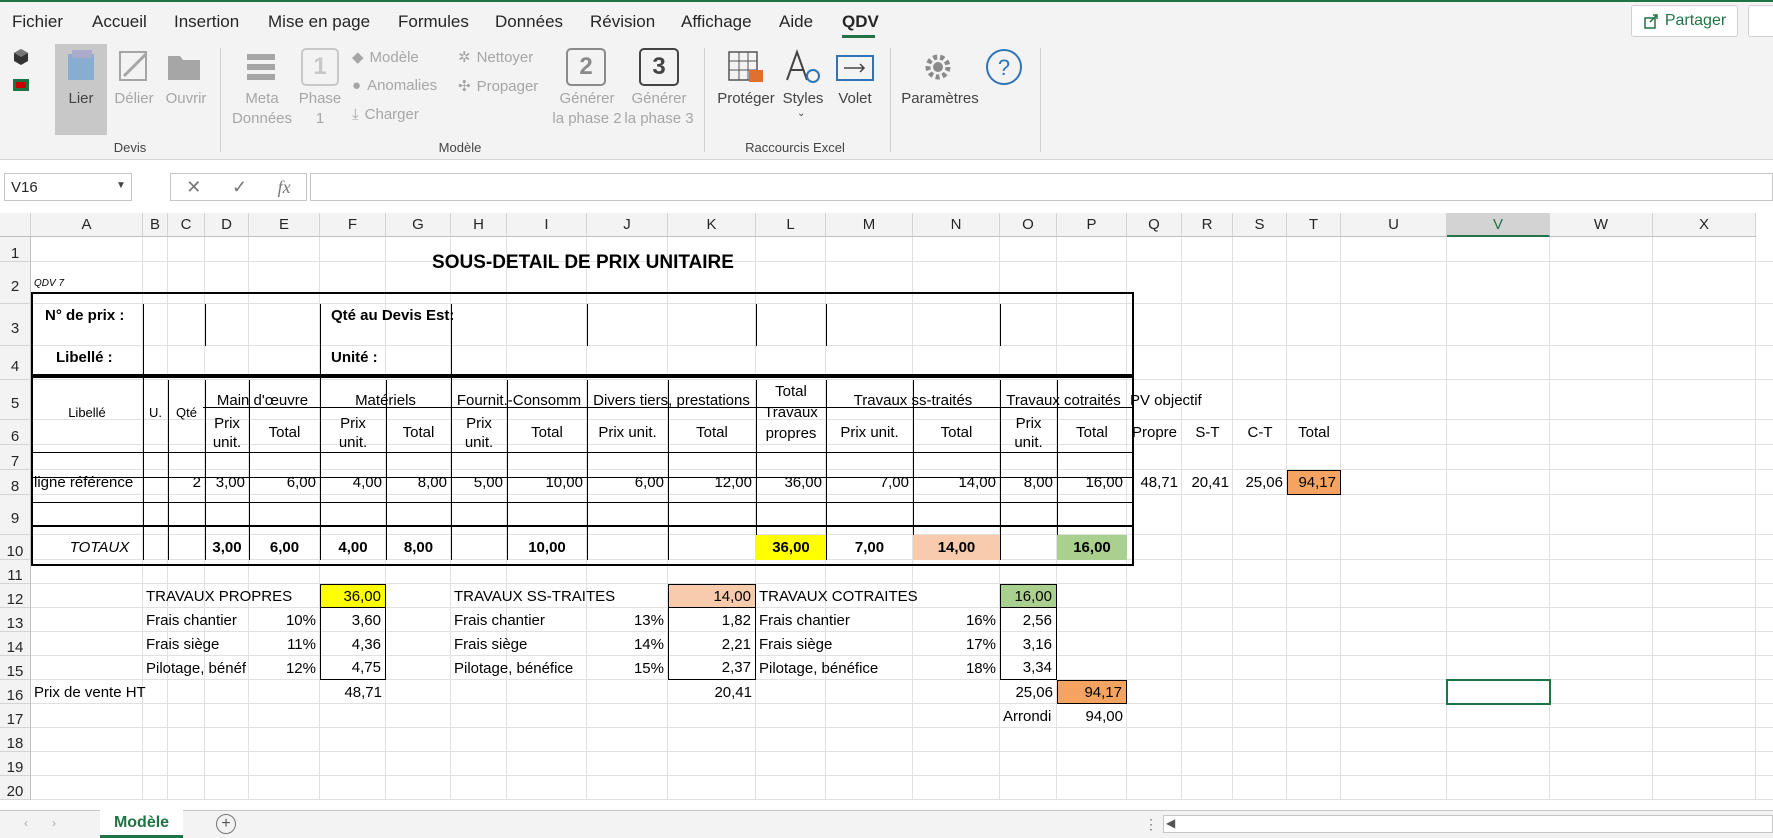 The height and width of the screenshot is (838, 1773). I want to click on menu-mise-en-page: Mise en page, so click(319, 22).